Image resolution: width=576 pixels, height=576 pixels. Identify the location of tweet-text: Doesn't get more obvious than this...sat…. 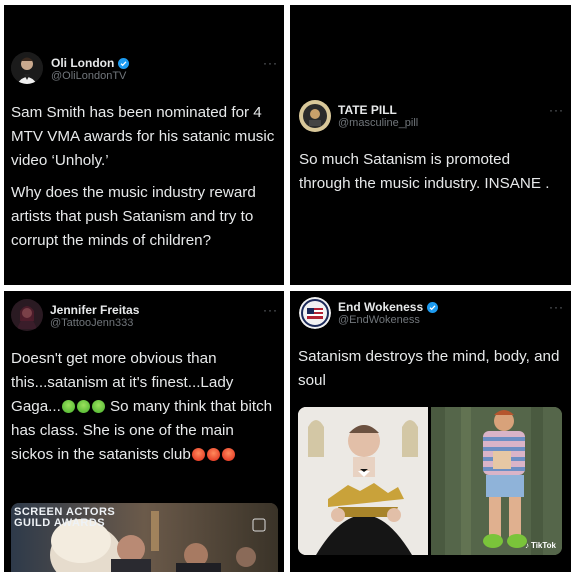
(145, 407).